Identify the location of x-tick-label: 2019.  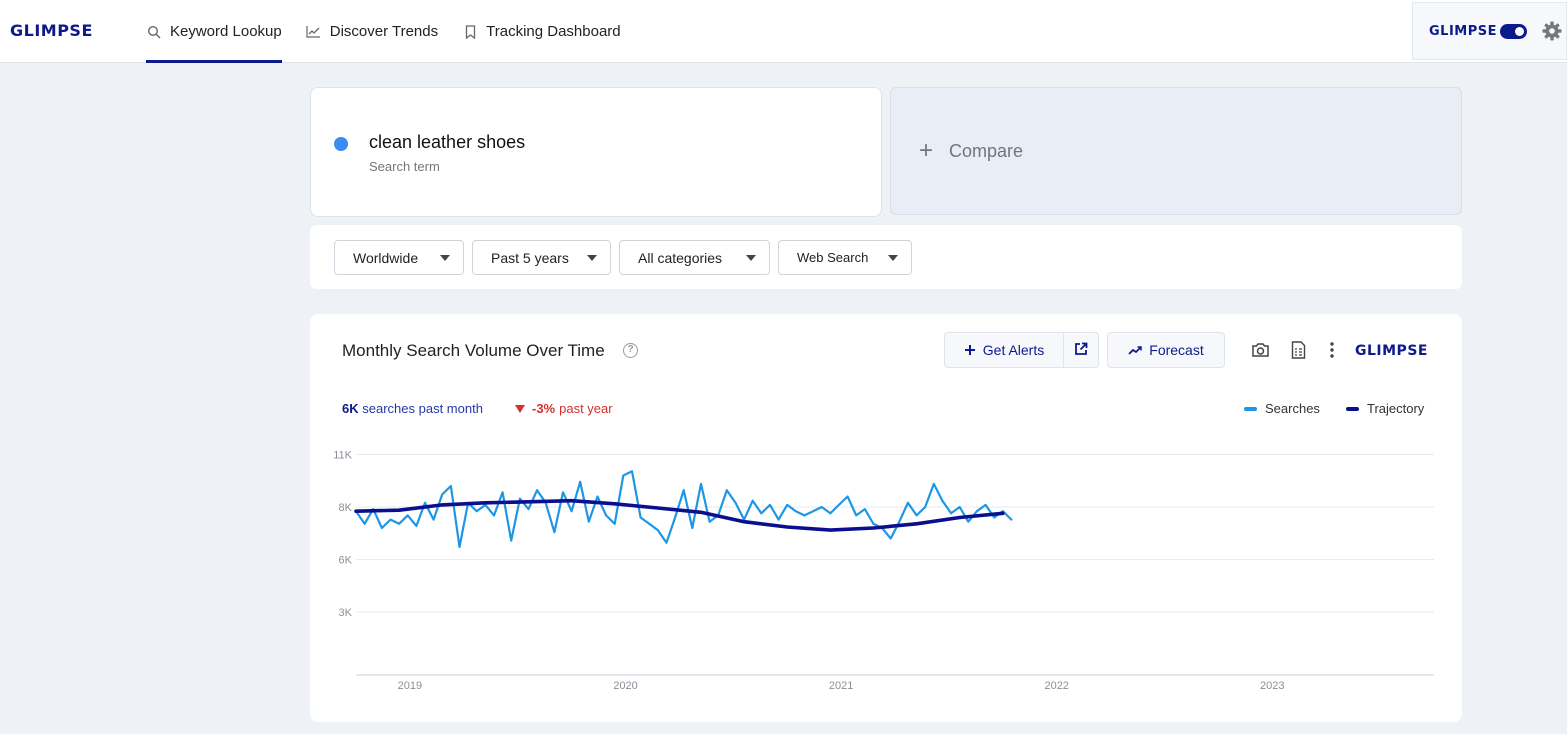
(410, 686).